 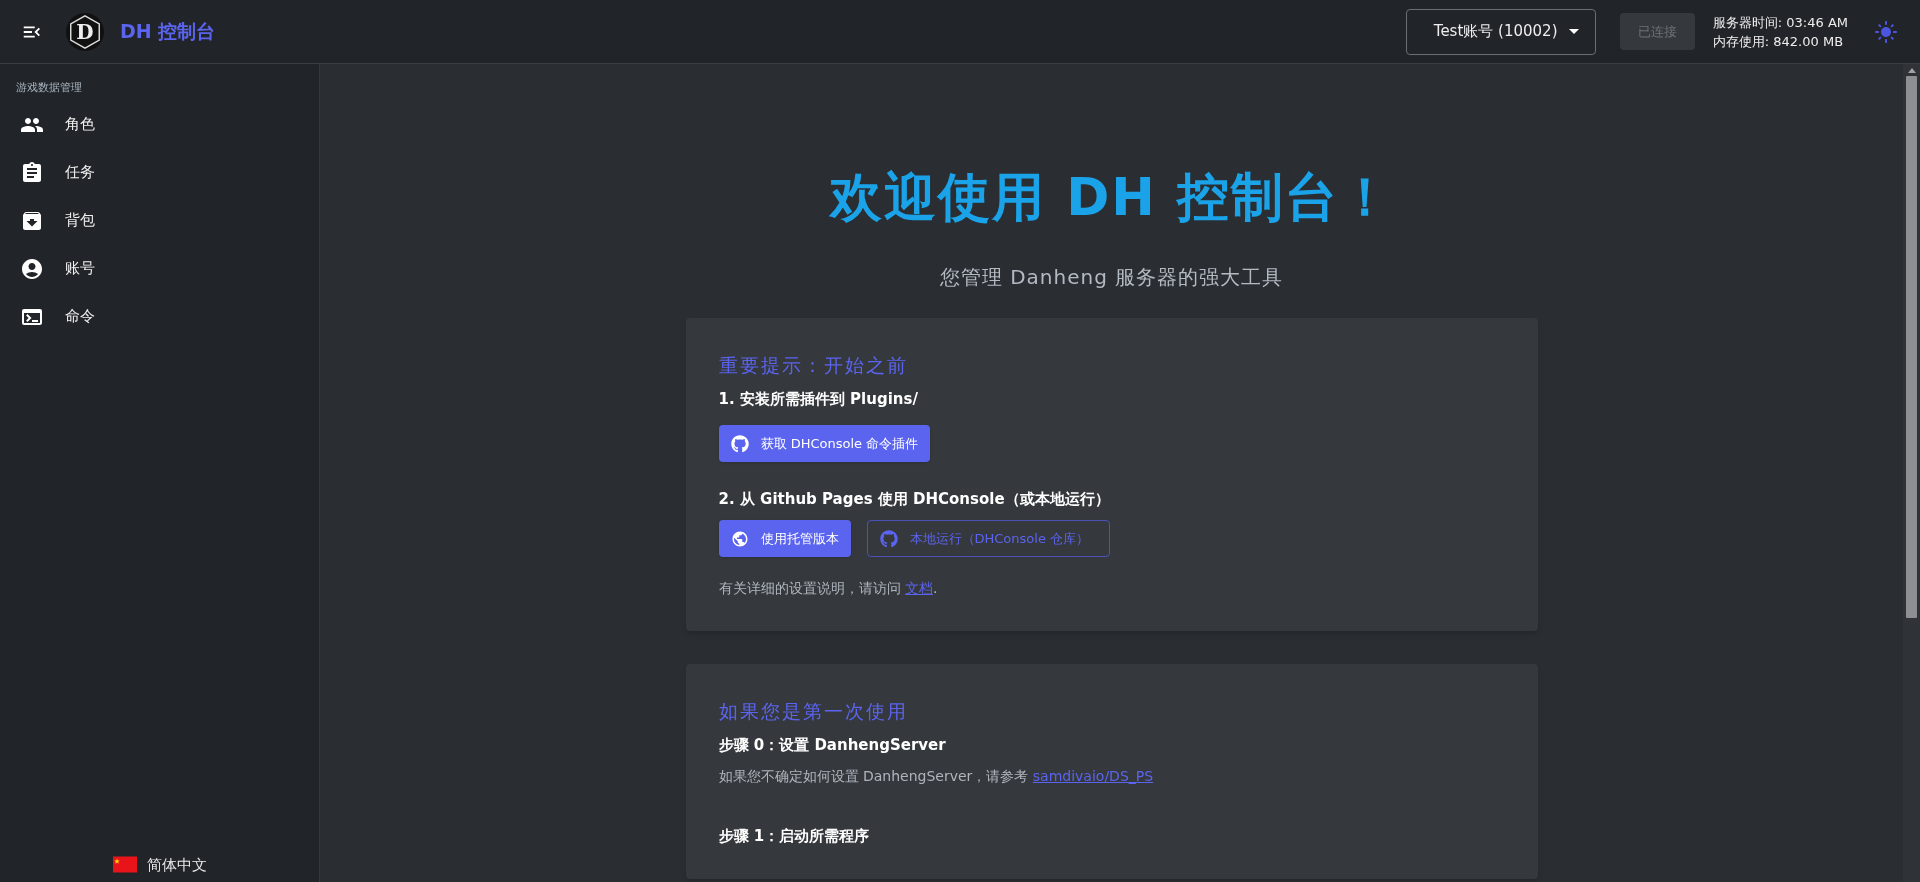 I want to click on card-heading: 如果您是第一次使用, so click(x=813, y=711).